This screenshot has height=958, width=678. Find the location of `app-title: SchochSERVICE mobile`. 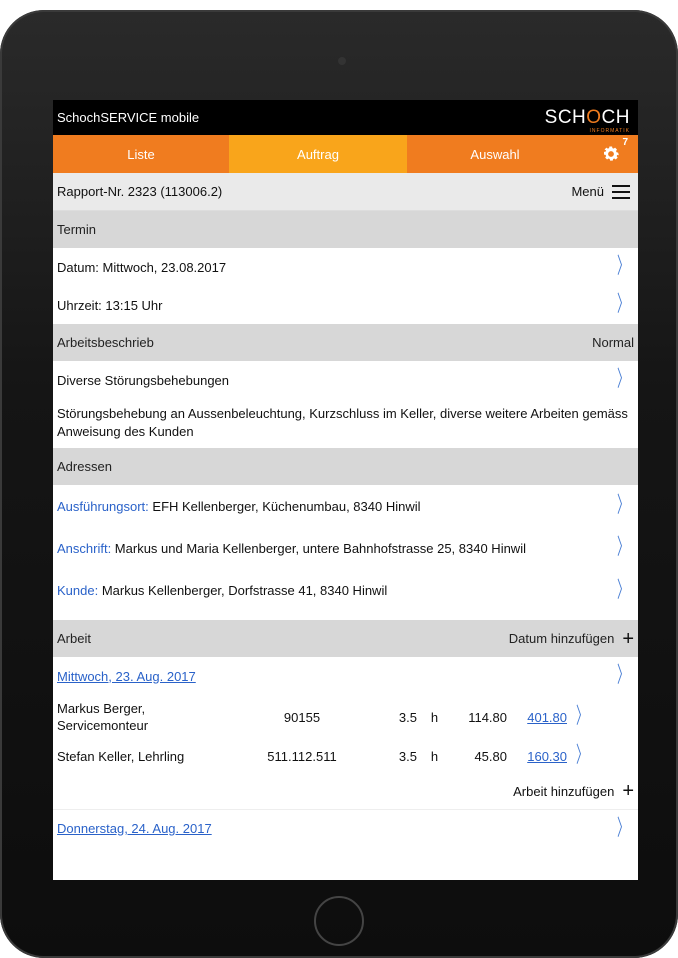

app-title: SchochSERVICE mobile is located at coordinates (128, 117).